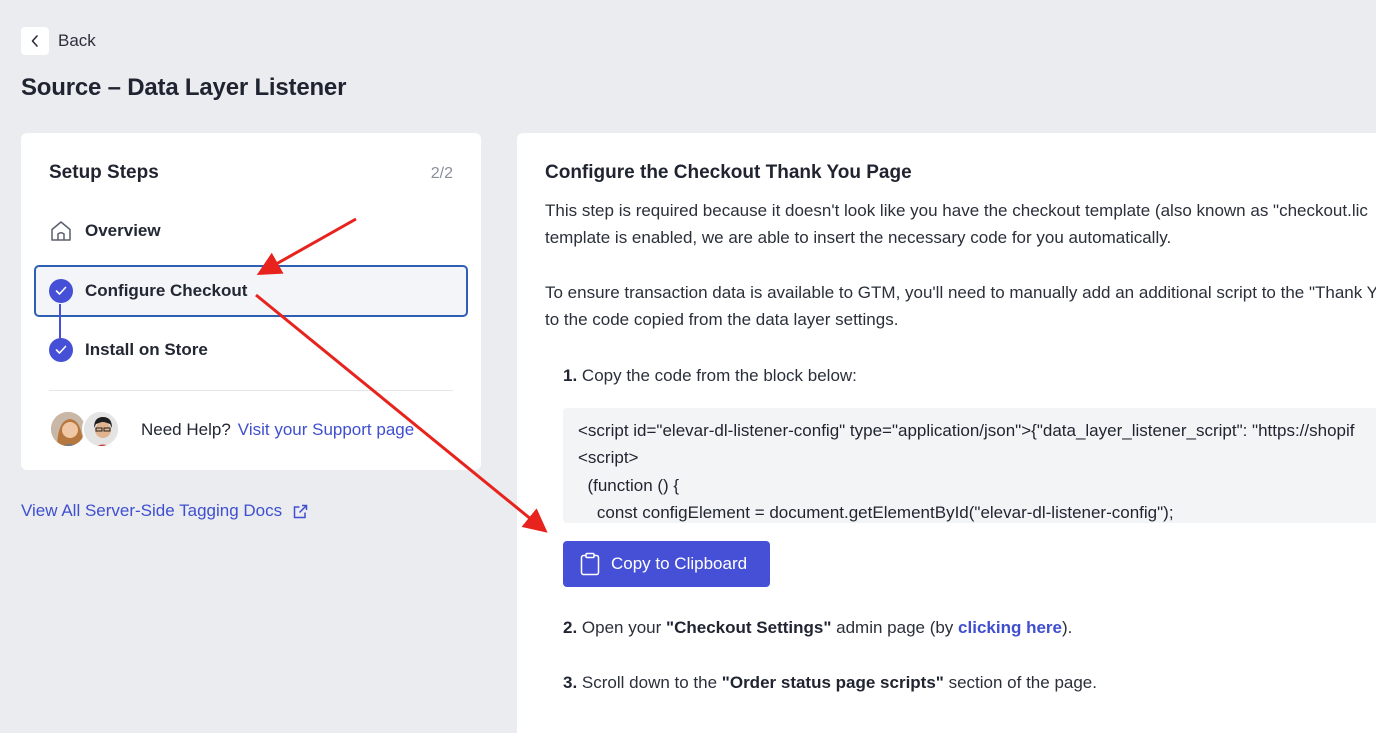 The image size is (1376, 733). What do you see at coordinates (326, 430) in the screenshot?
I see `support-page-link: Visit your Support page` at bounding box center [326, 430].